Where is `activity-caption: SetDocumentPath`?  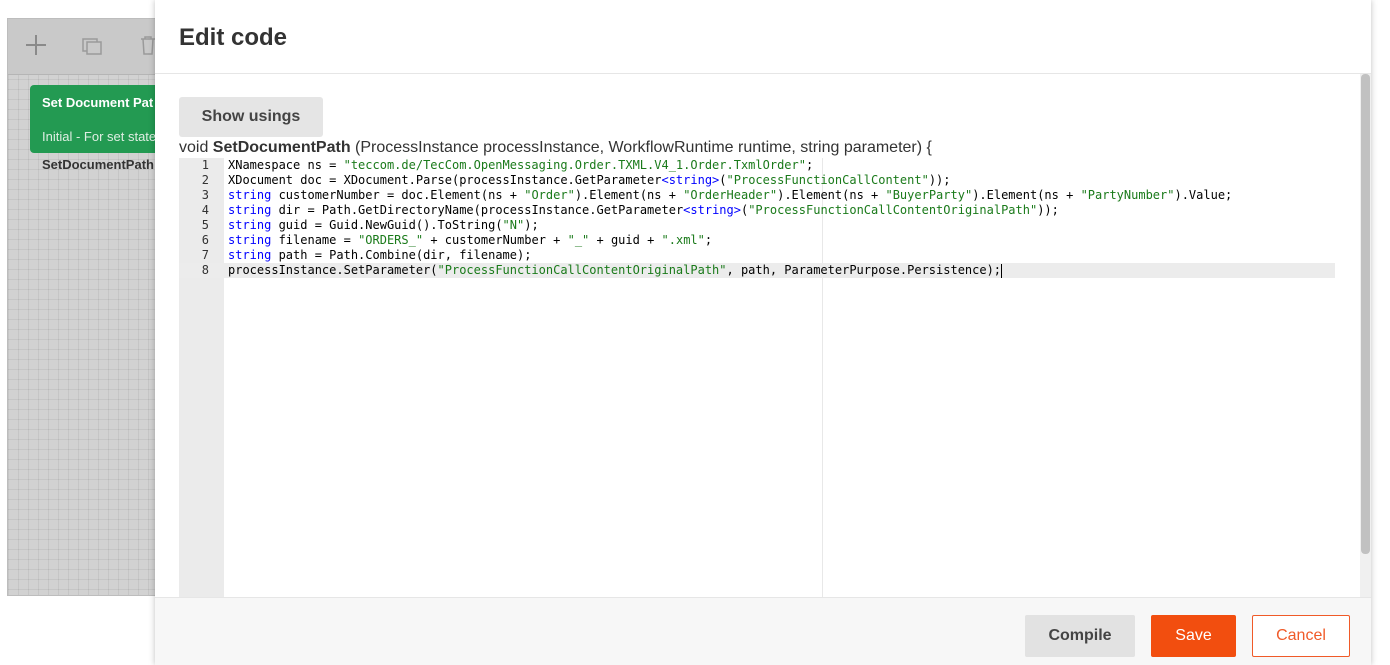
activity-caption: SetDocumentPath is located at coordinates (98, 164).